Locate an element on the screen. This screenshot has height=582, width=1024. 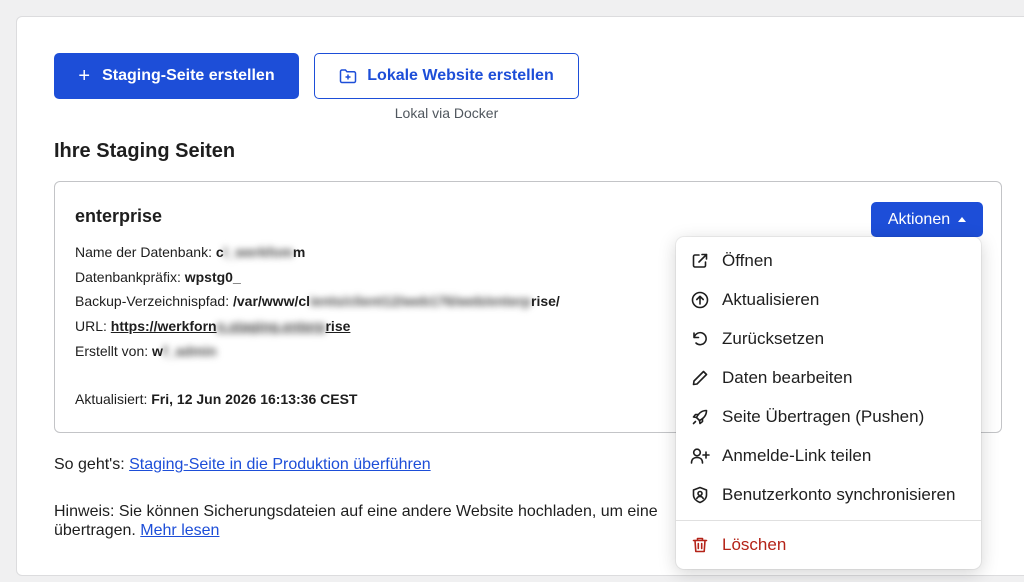
external-link-icon is located at coordinates (700, 261).